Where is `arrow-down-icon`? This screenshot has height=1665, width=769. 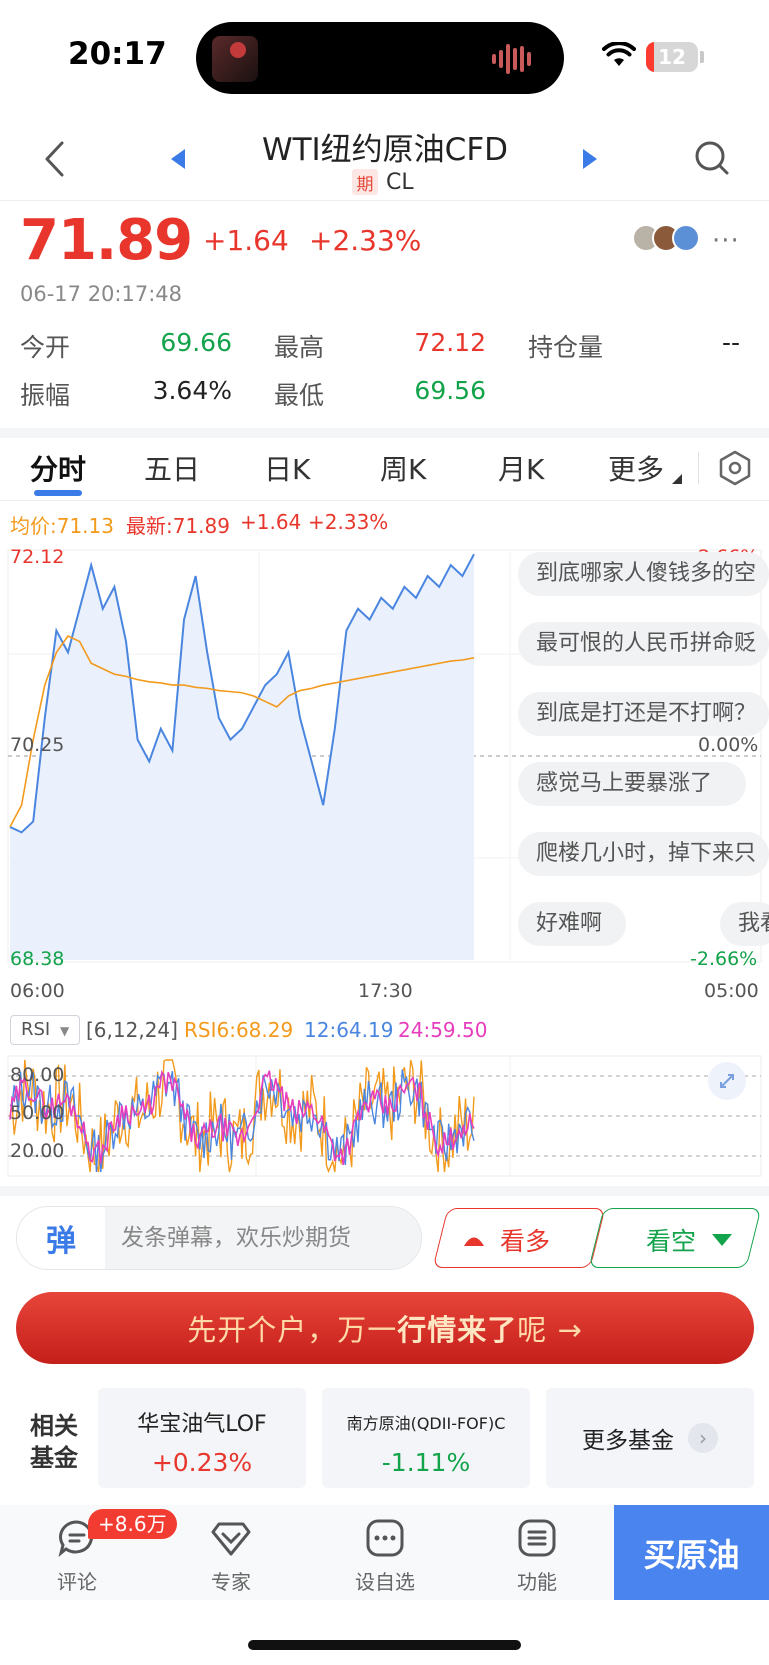
arrow-down-icon is located at coordinates (722, 1240).